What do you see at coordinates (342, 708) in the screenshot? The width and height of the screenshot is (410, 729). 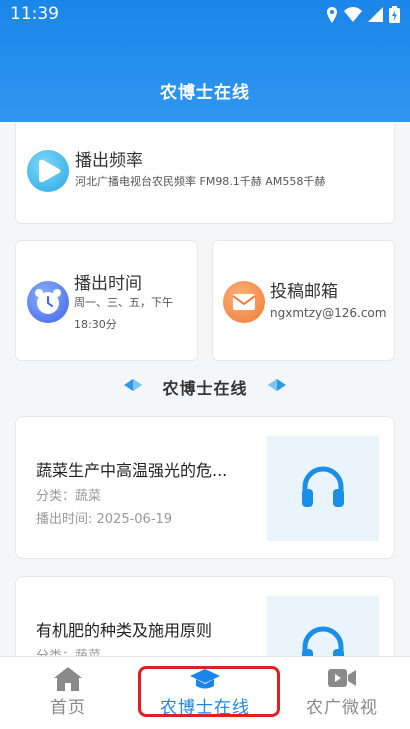 I see `nav-label-micro-video: 农广微视` at bounding box center [342, 708].